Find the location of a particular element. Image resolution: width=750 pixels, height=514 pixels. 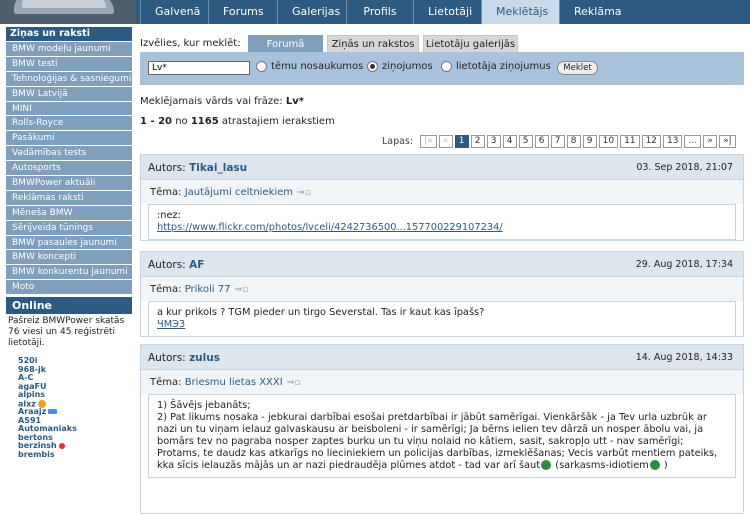

page-link: 3 is located at coordinates (493, 141).